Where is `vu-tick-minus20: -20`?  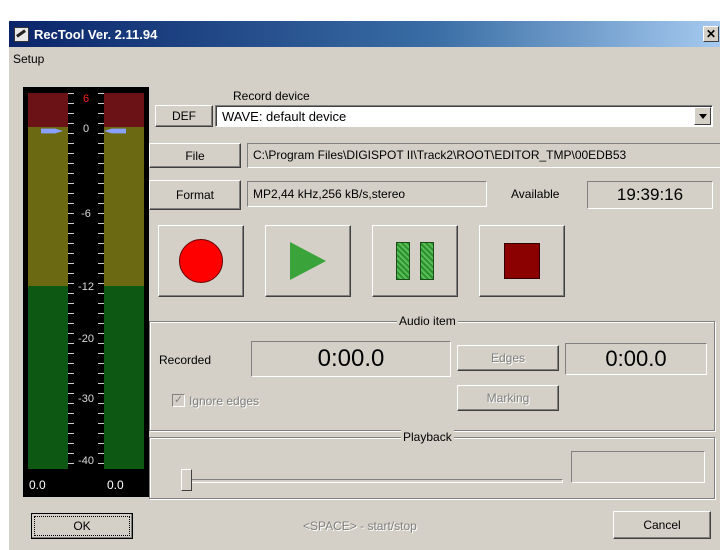 vu-tick-minus20: -20 is located at coordinates (86, 339).